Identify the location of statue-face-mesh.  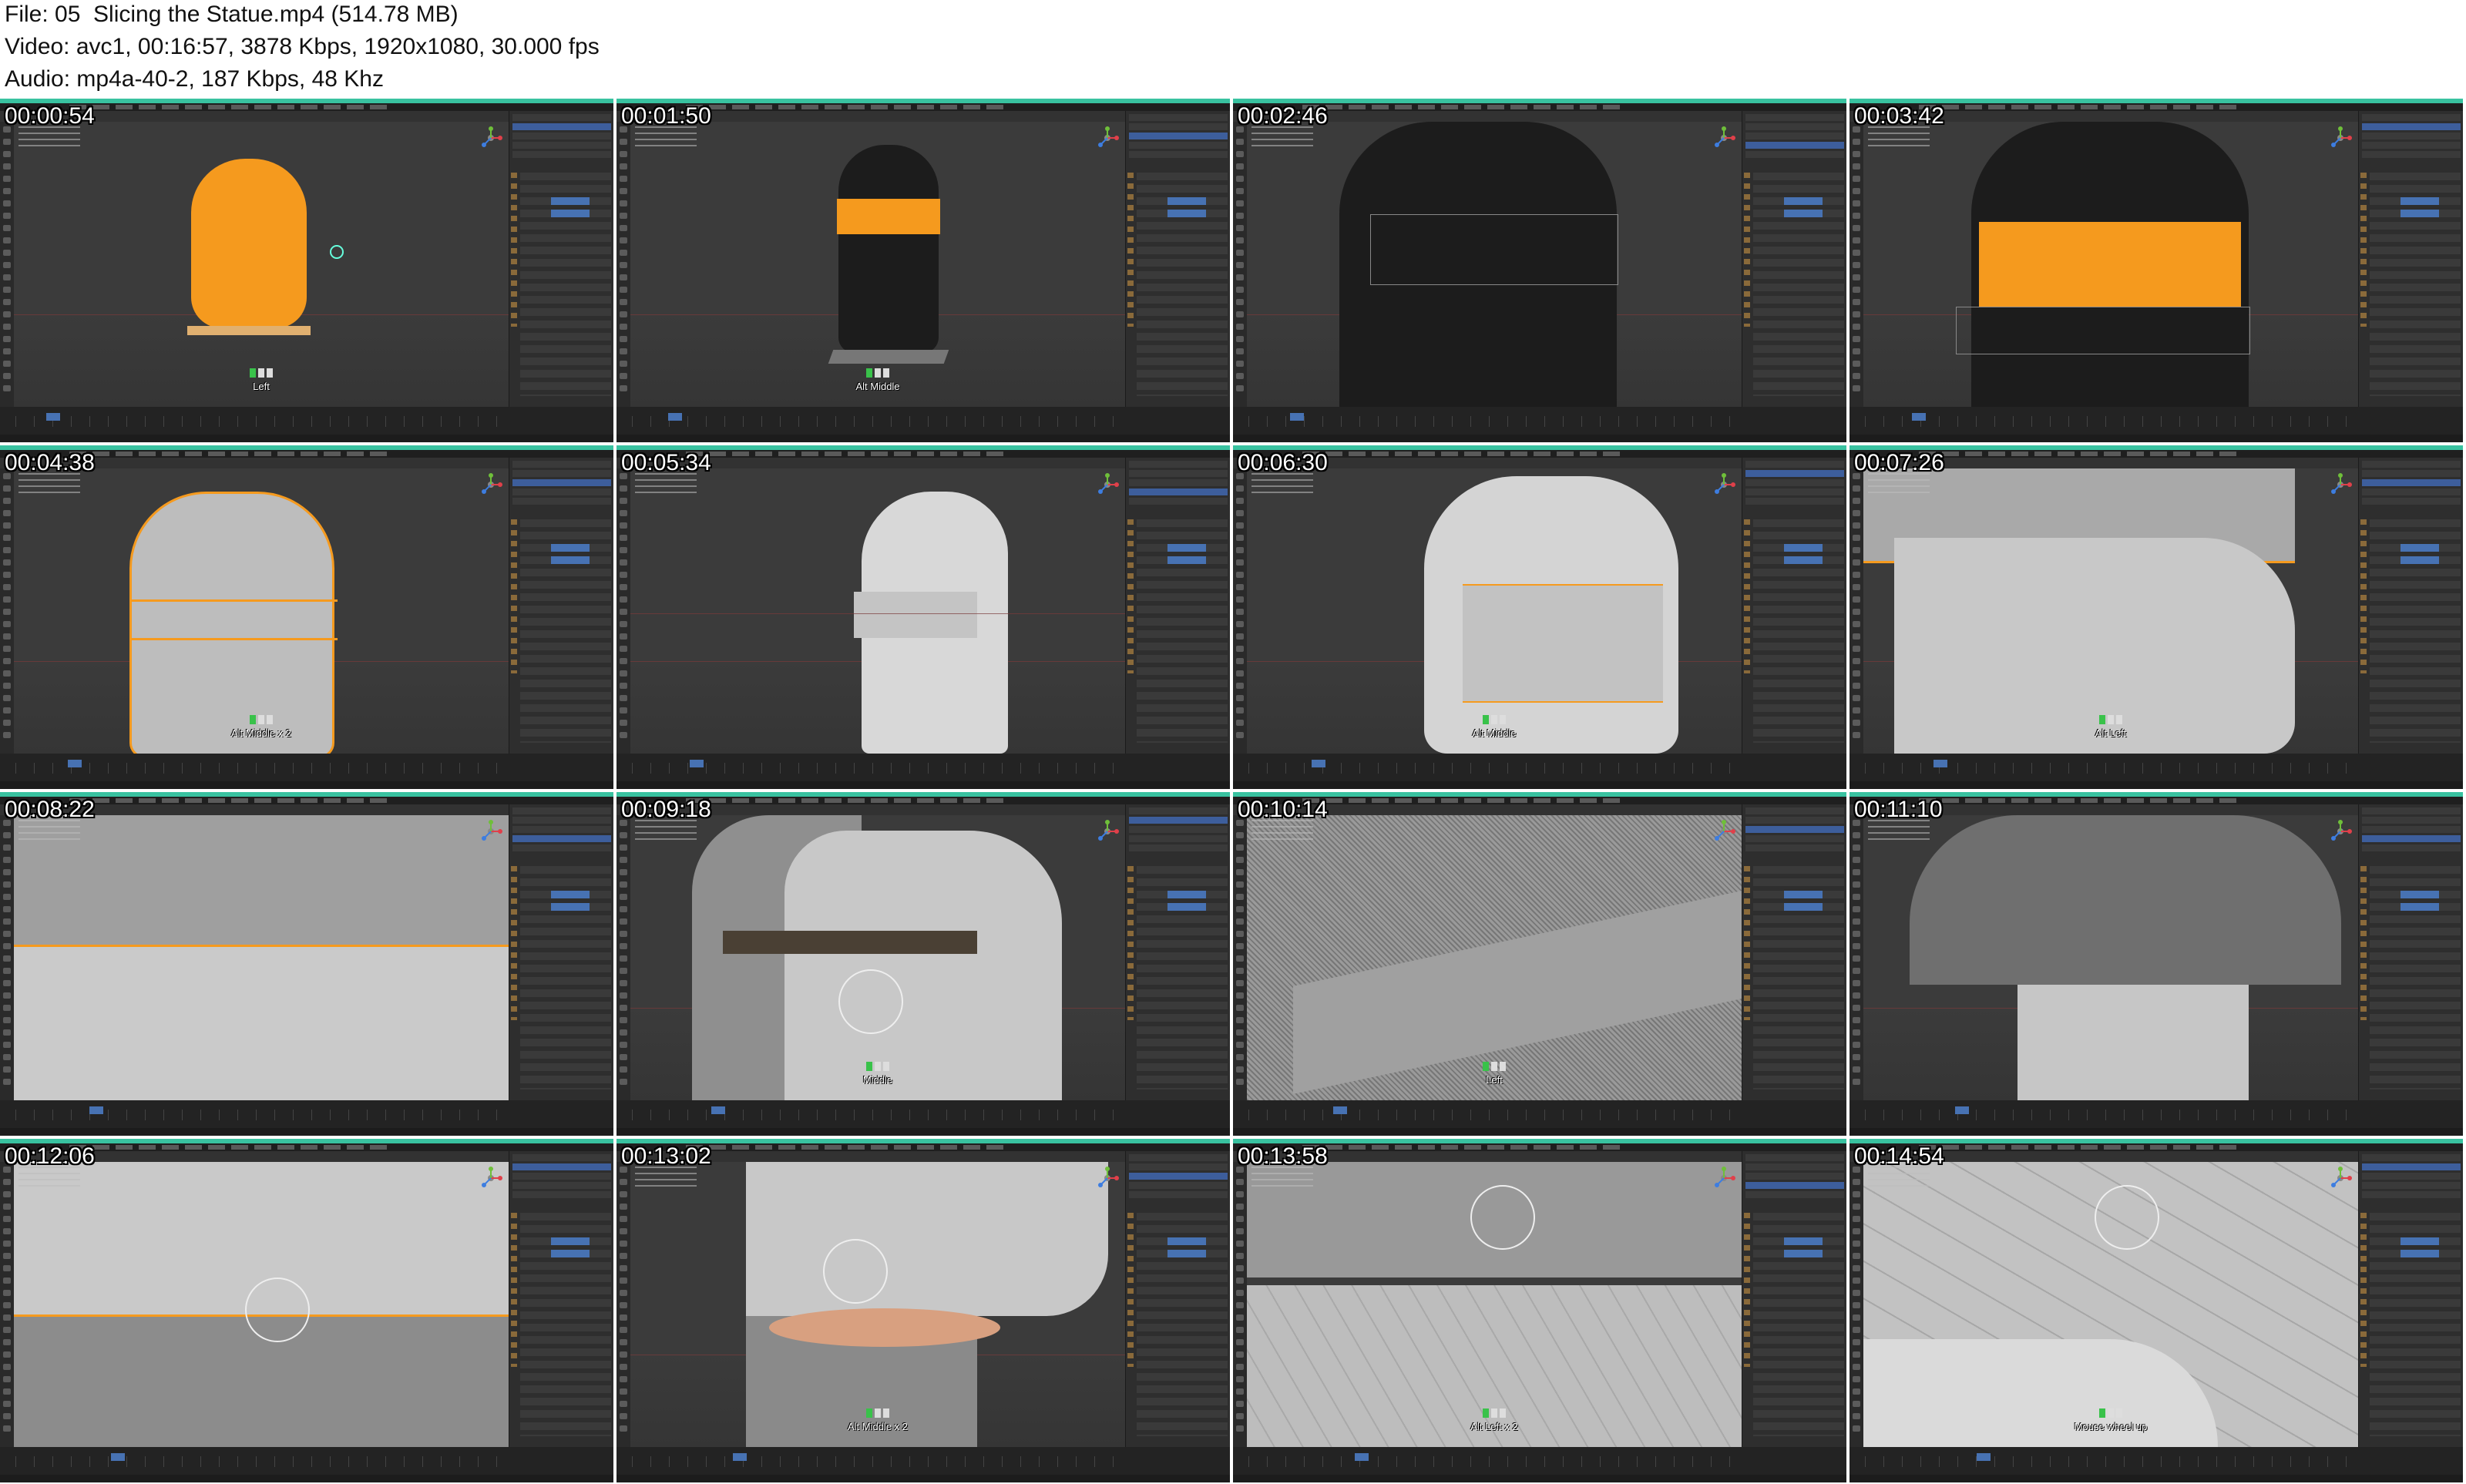
(261, 880).